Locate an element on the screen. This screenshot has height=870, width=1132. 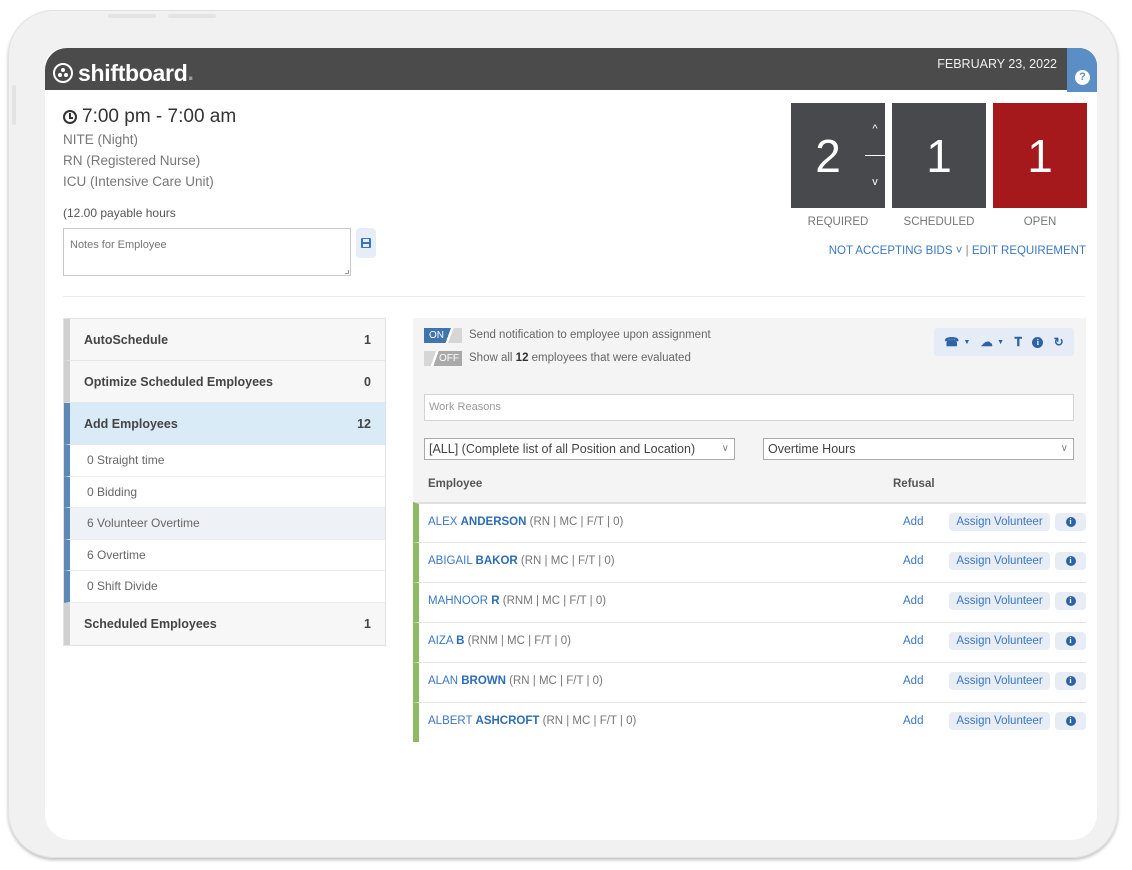
employee-name-link: ABIGAIL BAKOR (RN | MC | F/T | 0) is located at coordinates (521, 561).